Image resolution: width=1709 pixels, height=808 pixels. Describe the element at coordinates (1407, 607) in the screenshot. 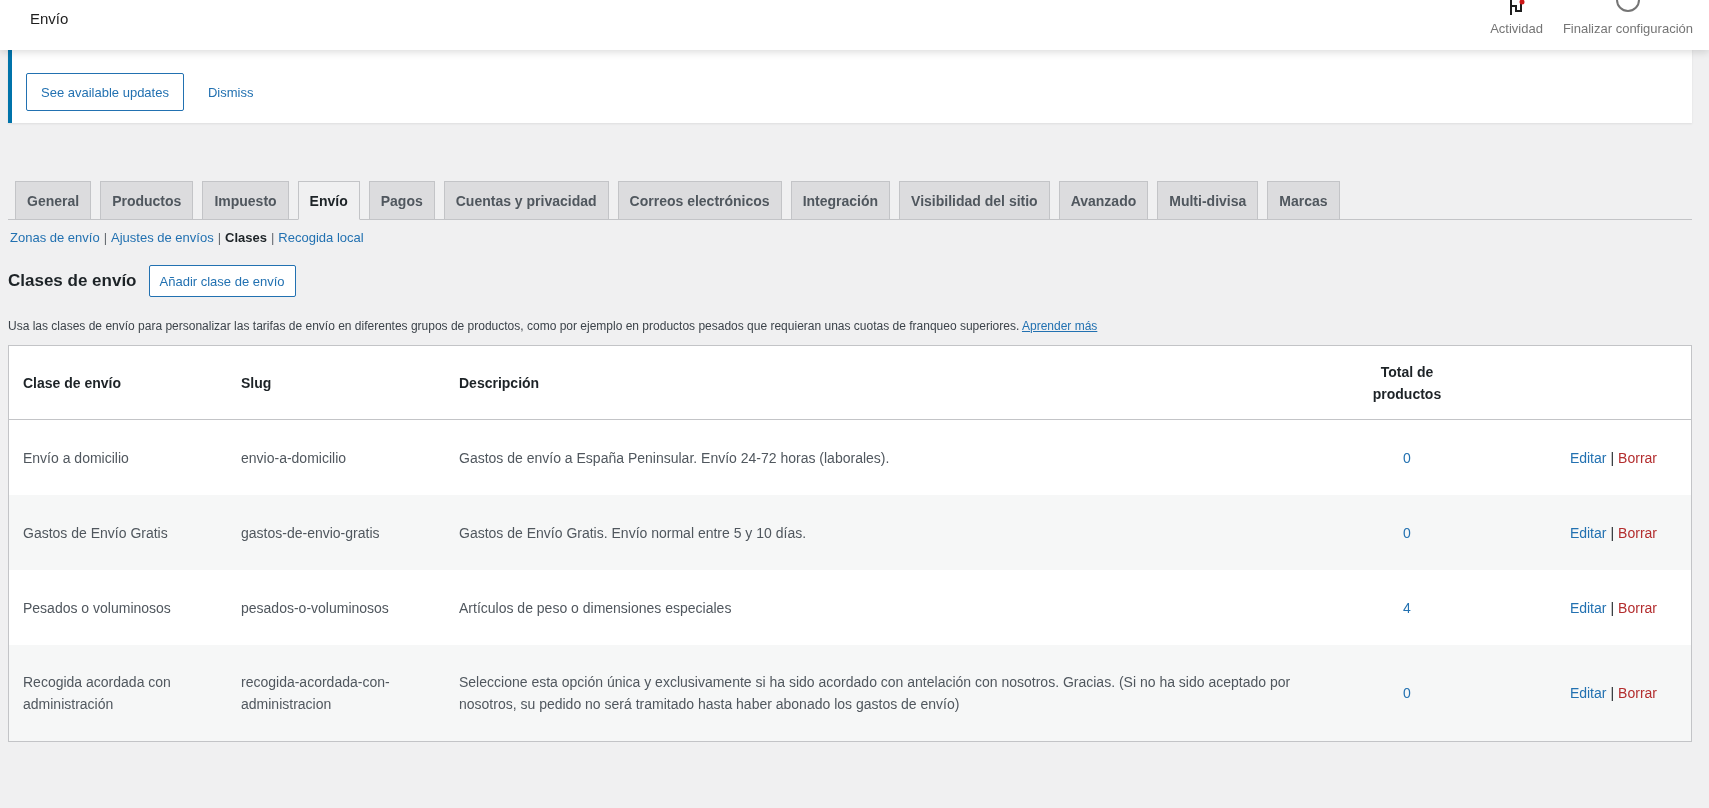

I see `product-count-link: 4` at that location.